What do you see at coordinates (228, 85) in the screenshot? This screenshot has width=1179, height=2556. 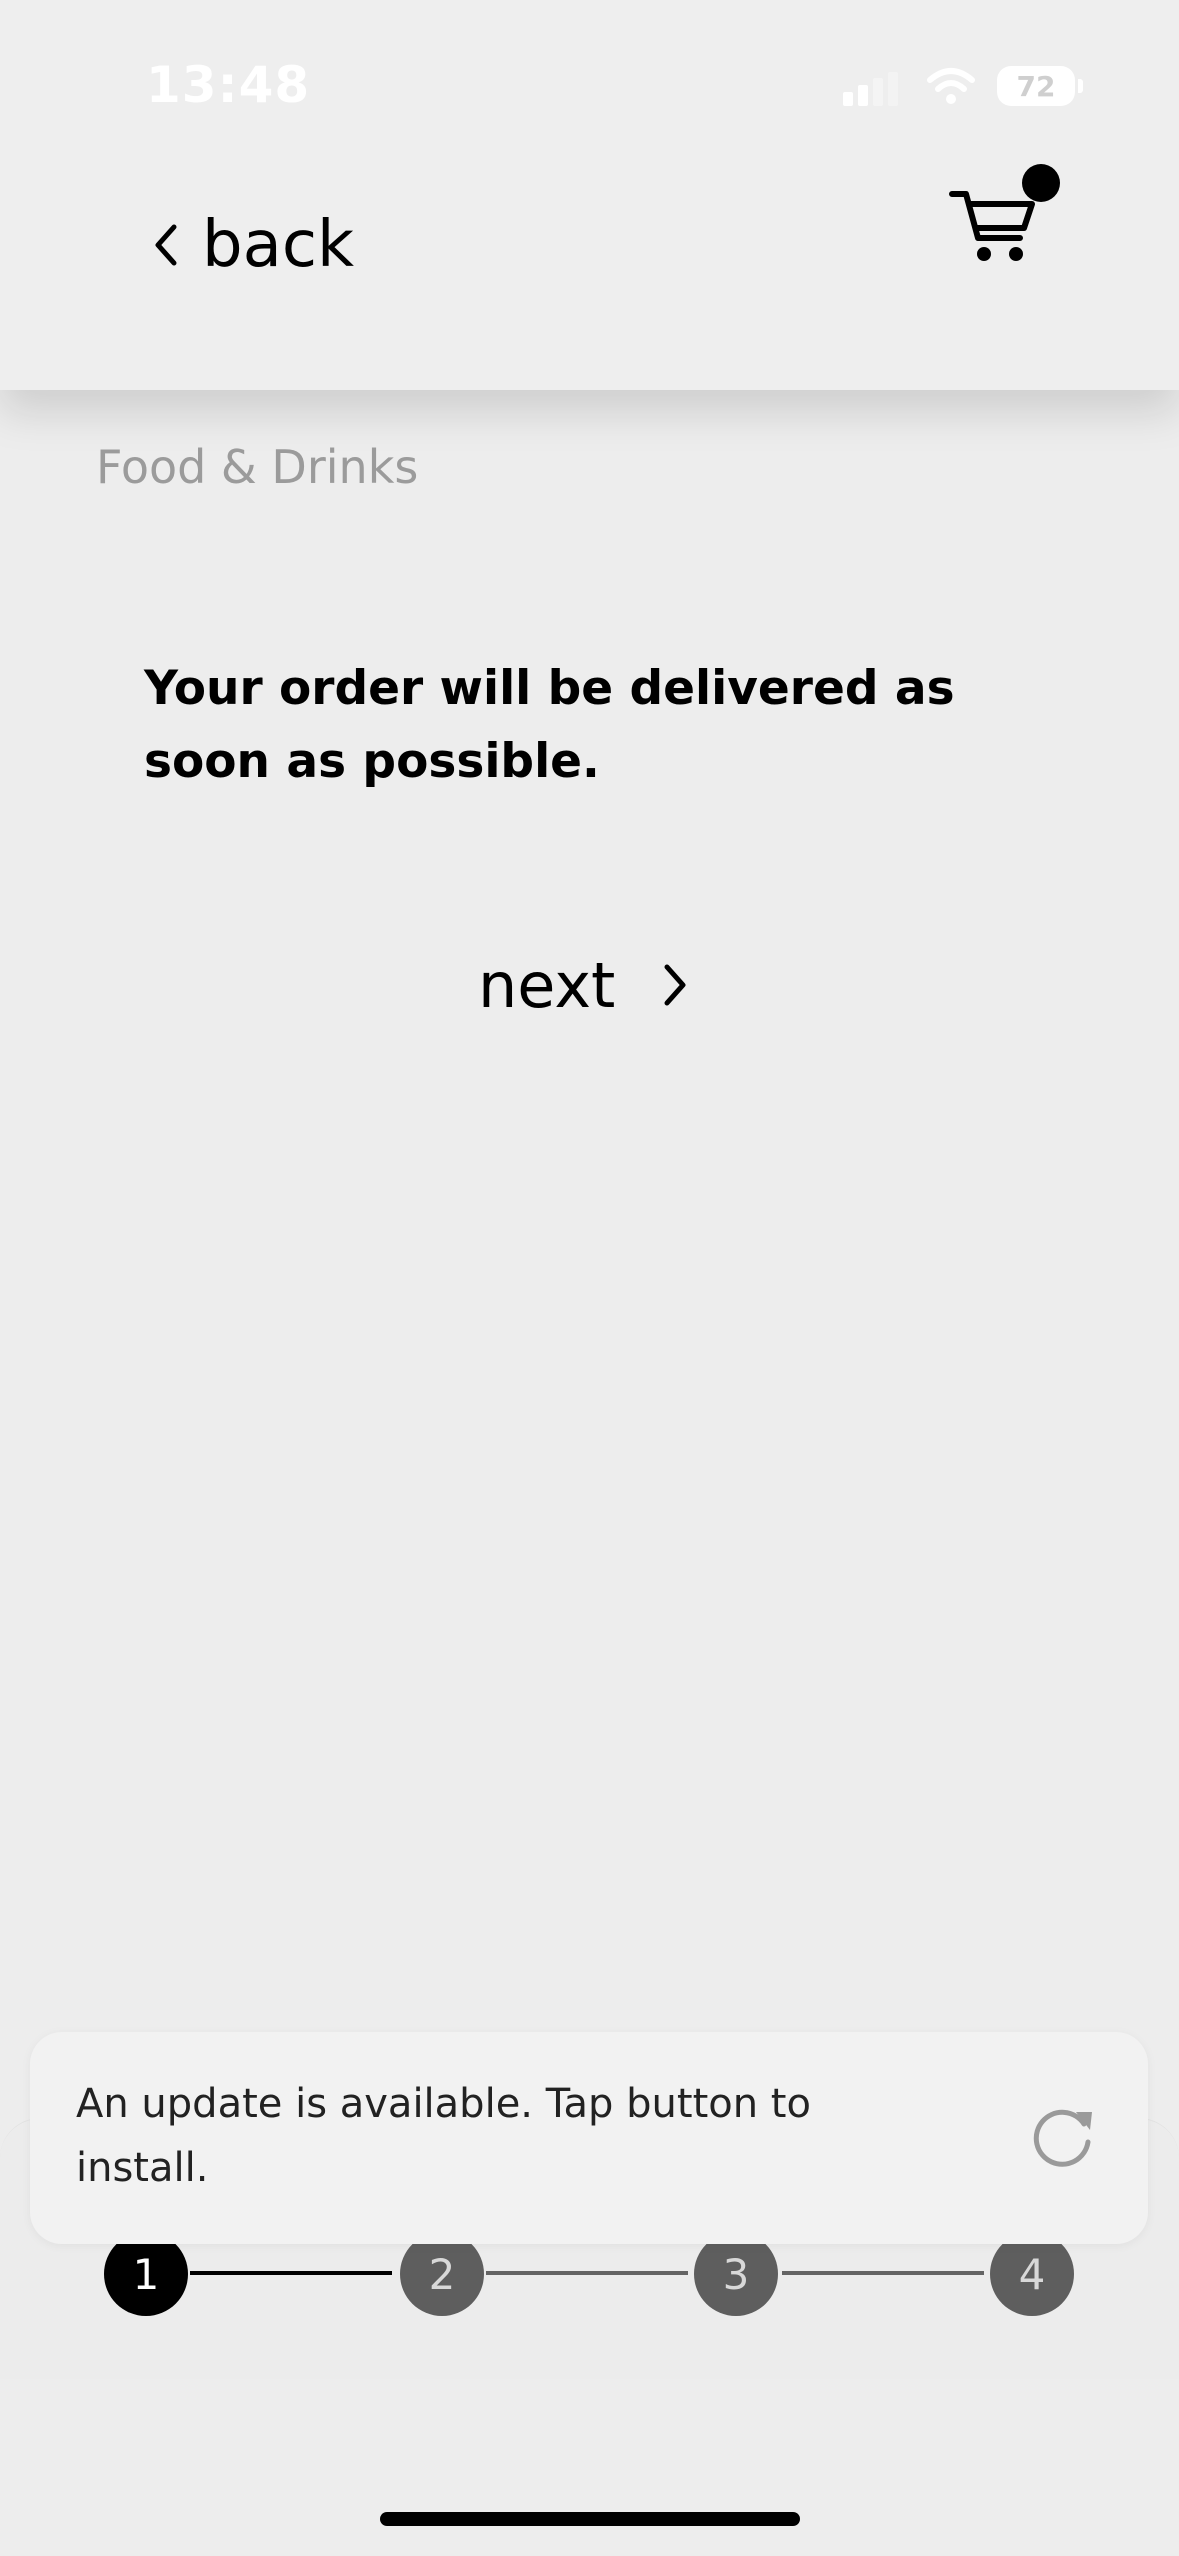 I see `status-time: 13:48` at bounding box center [228, 85].